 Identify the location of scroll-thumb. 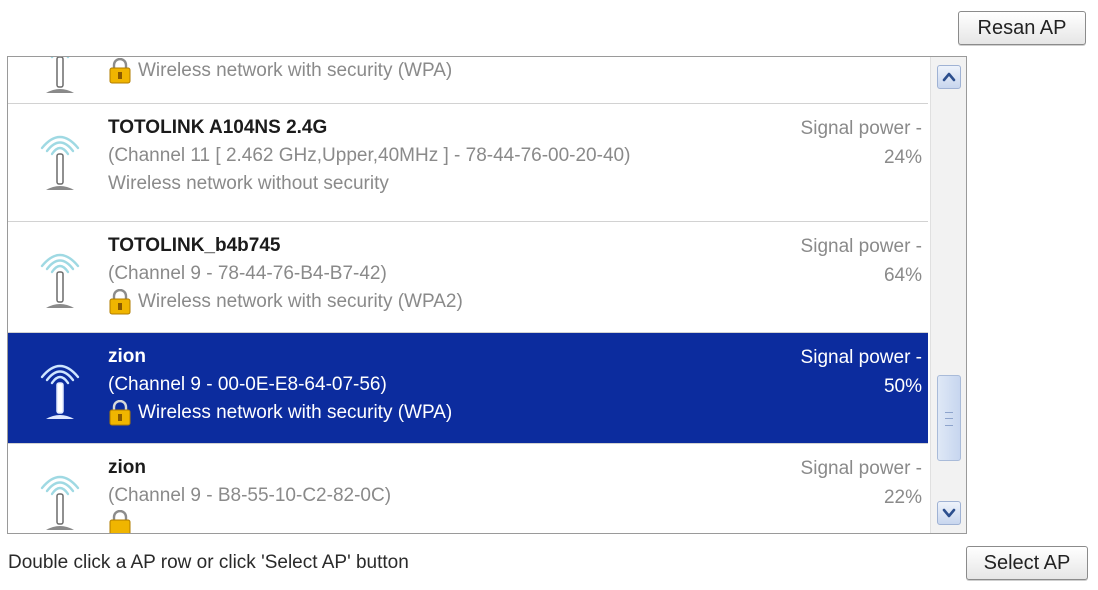
(949, 418).